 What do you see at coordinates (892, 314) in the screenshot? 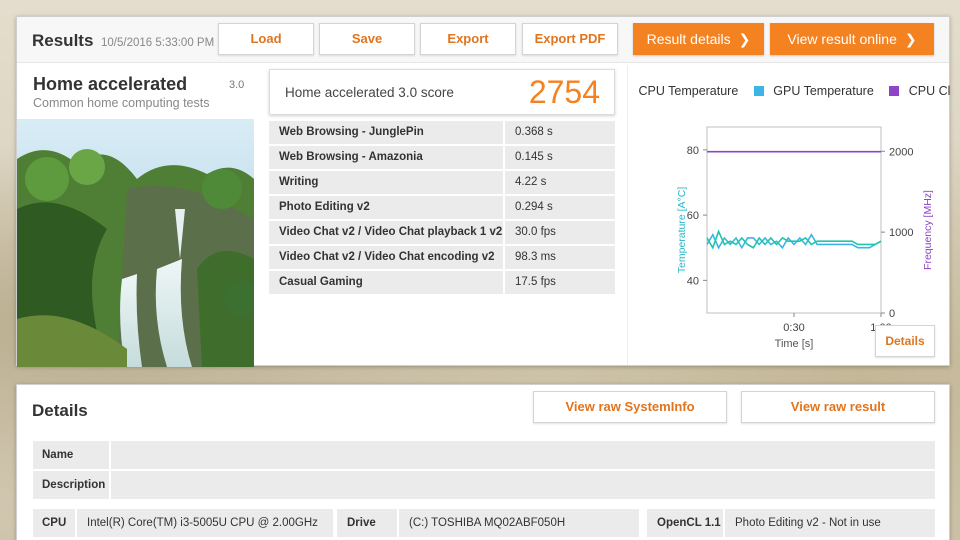
I see `y-right-tick-label: 0` at bounding box center [892, 314].